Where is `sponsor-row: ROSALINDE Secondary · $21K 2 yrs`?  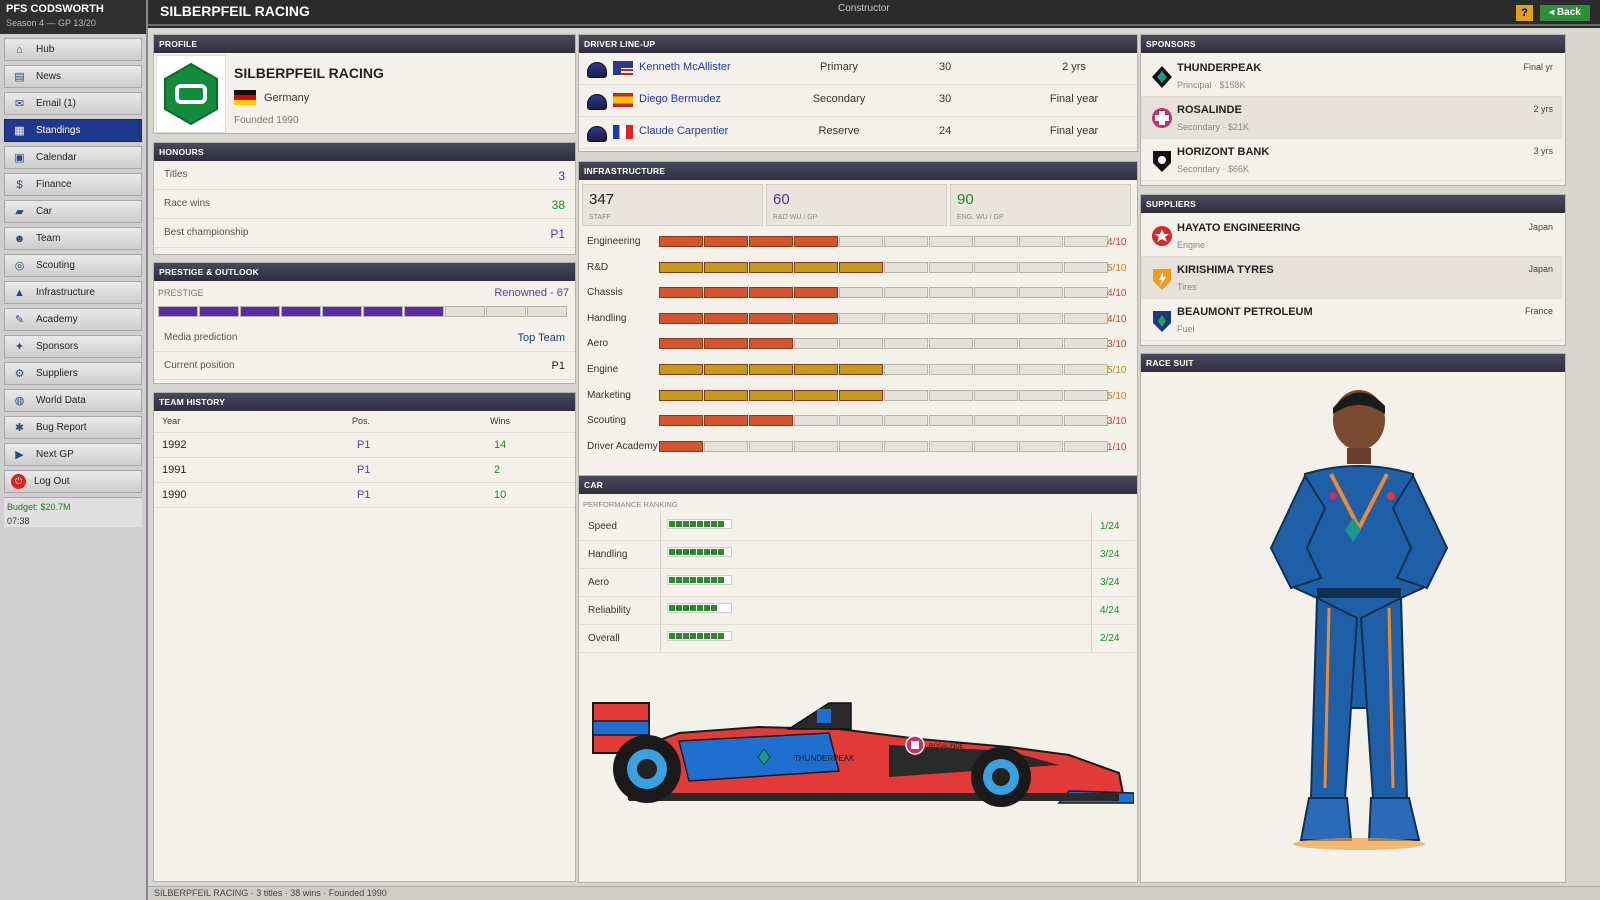
sponsor-row: ROSALINDE Secondary · $21K 2 yrs is located at coordinates (1352, 118).